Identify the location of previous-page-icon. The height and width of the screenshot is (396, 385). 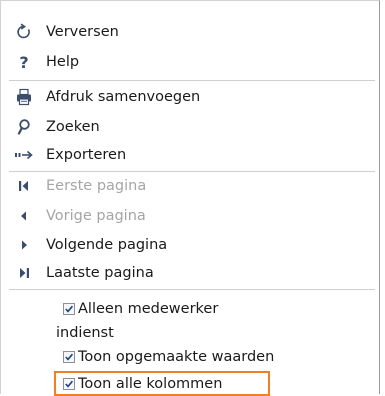
(24, 216).